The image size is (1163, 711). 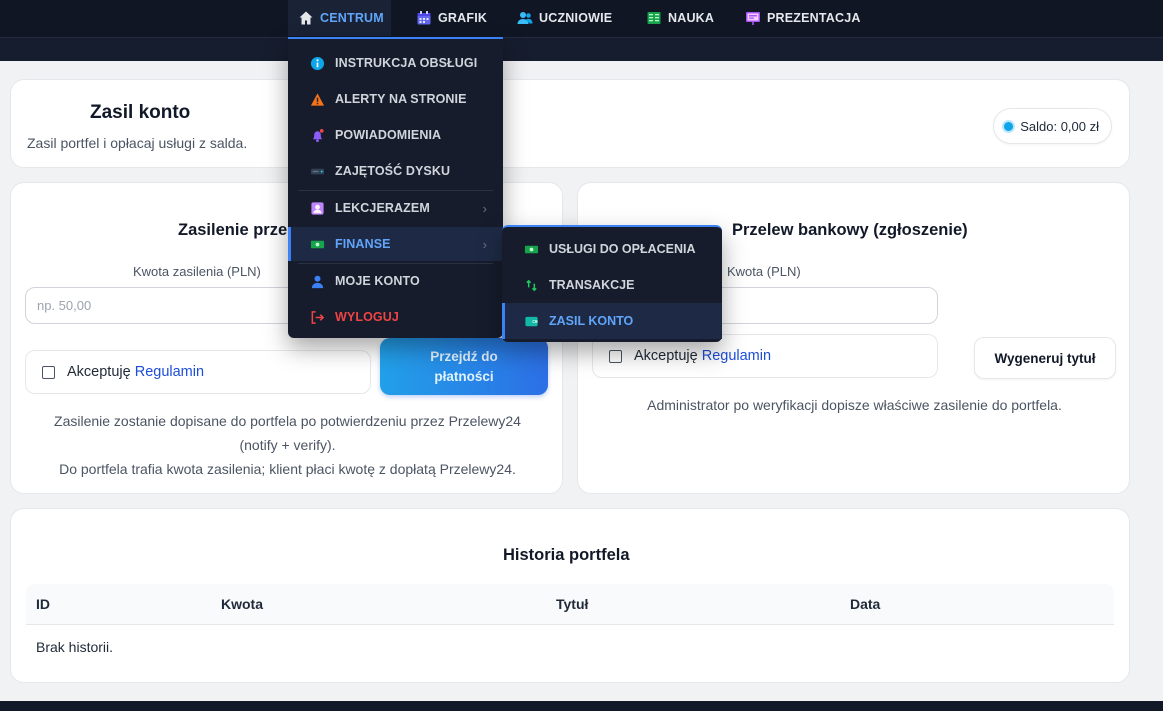 I want to click on disk-icon, so click(x=317, y=171).